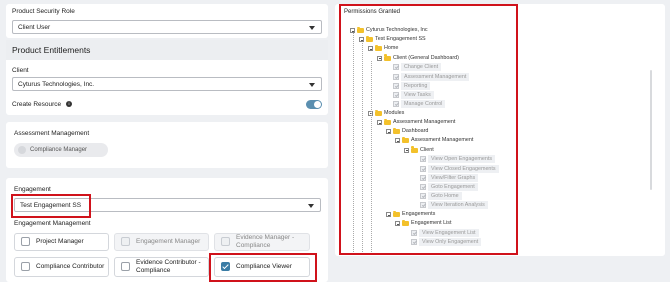  What do you see at coordinates (426, 57) in the screenshot?
I see `tree-node-label: Client (General Dashboard)` at bounding box center [426, 57].